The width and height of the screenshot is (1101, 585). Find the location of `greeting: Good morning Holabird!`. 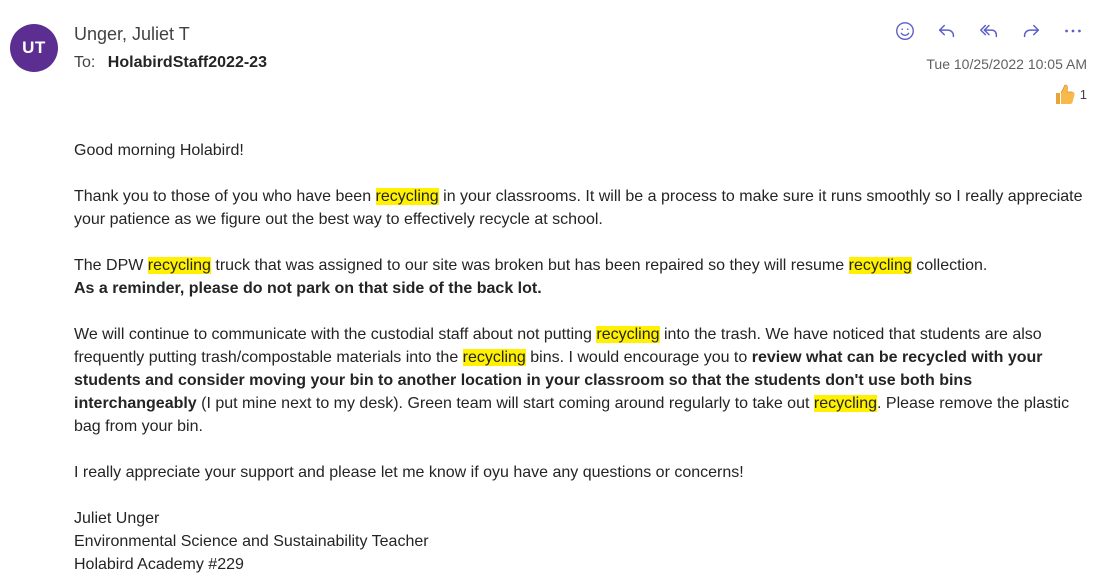

greeting: Good morning Holabird! is located at coordinates (159, 150).